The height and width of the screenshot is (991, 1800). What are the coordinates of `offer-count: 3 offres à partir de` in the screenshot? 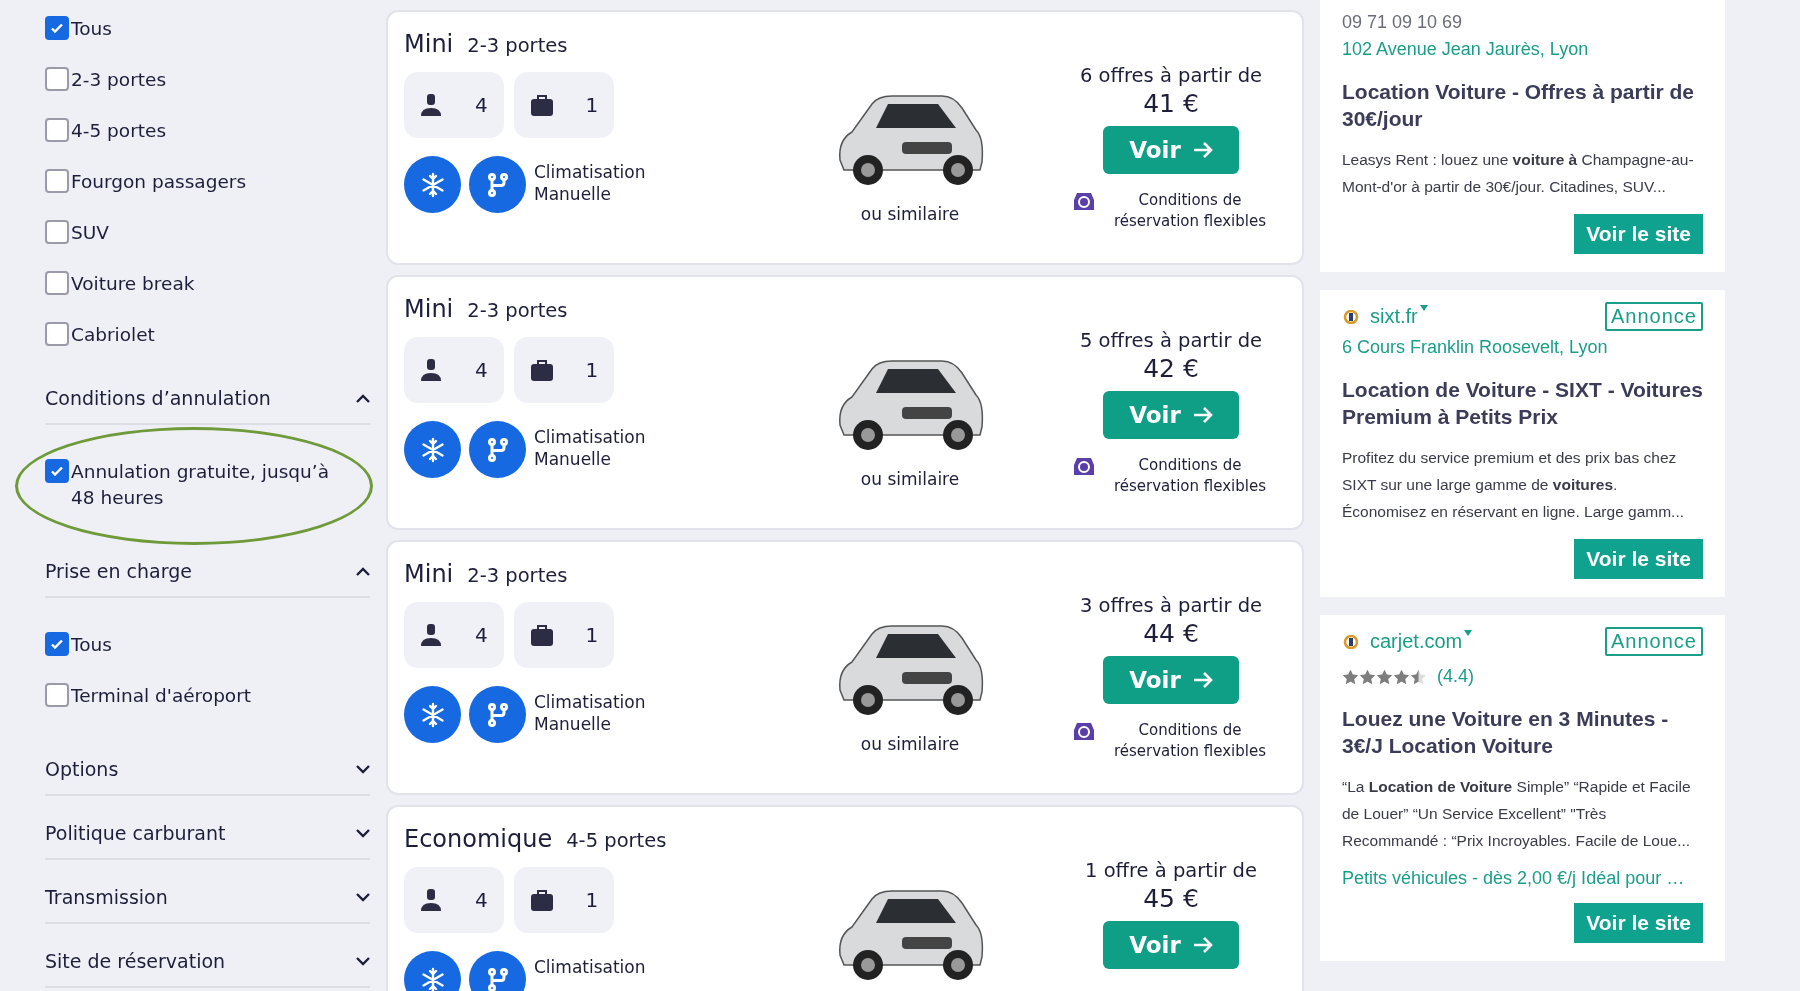 It's located at (1171, 605).